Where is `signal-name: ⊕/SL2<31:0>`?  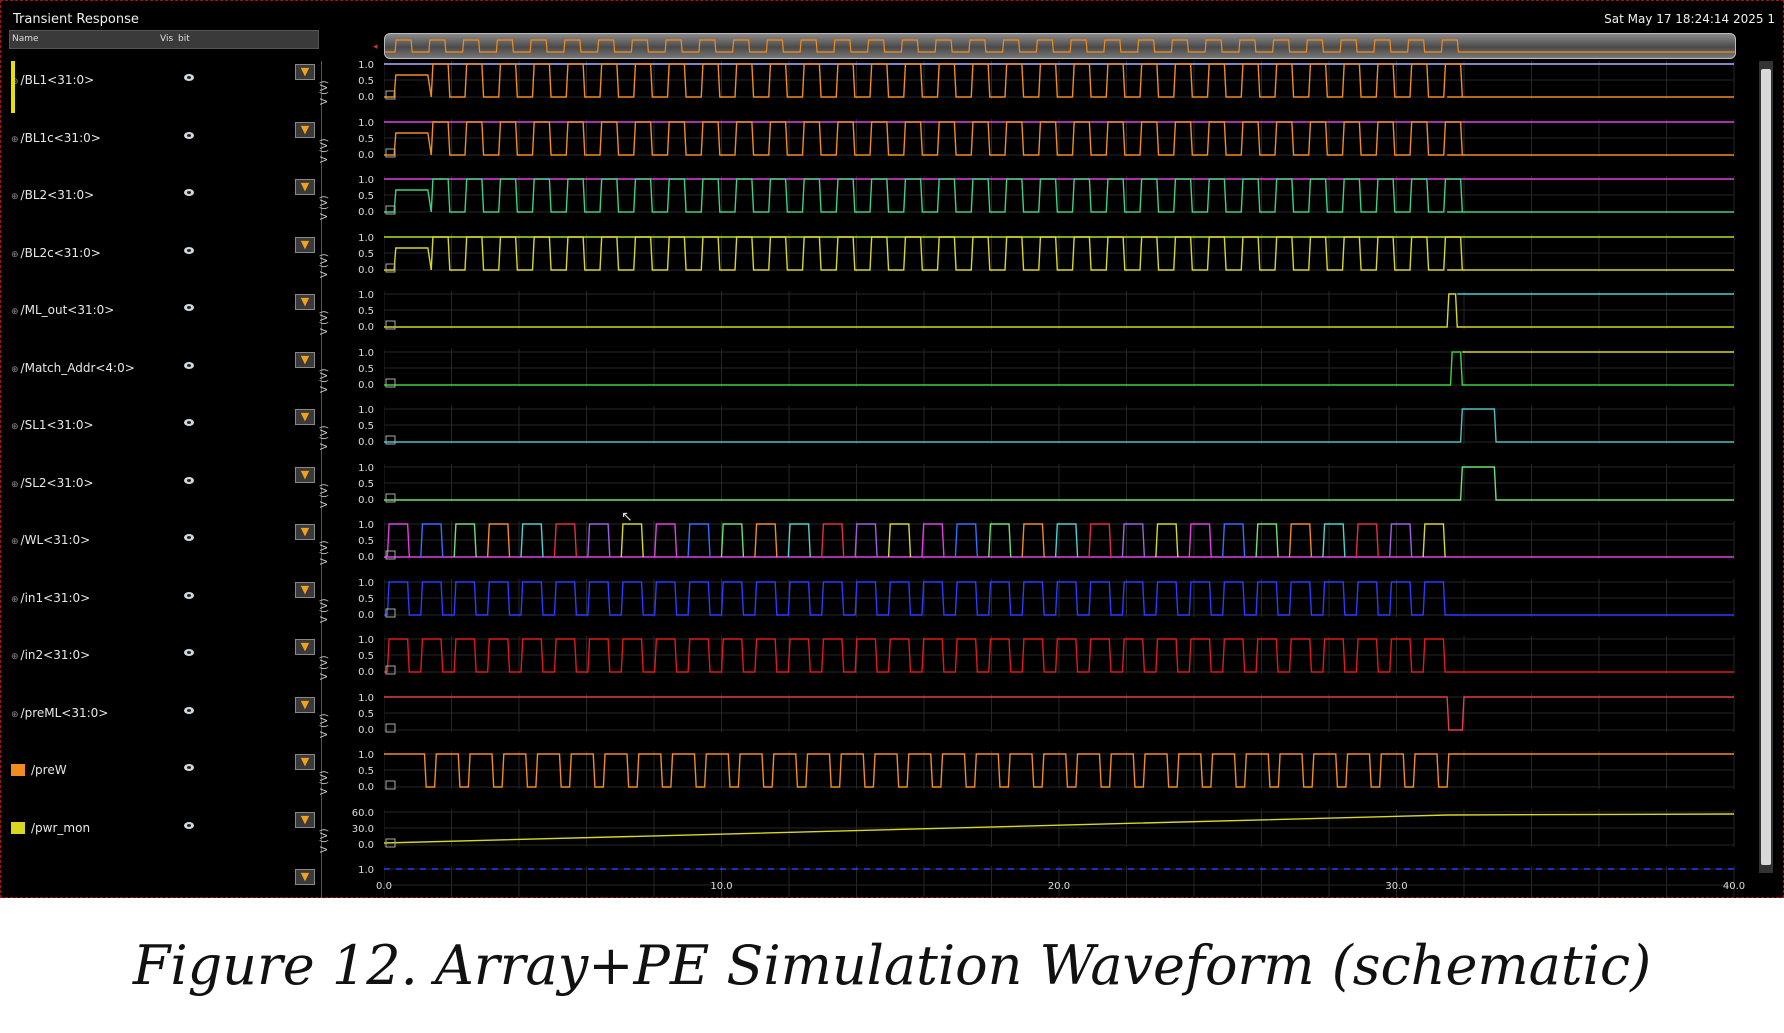 signal-name: ⊕/SL2<31:0> is located at coordinates (52, 483).